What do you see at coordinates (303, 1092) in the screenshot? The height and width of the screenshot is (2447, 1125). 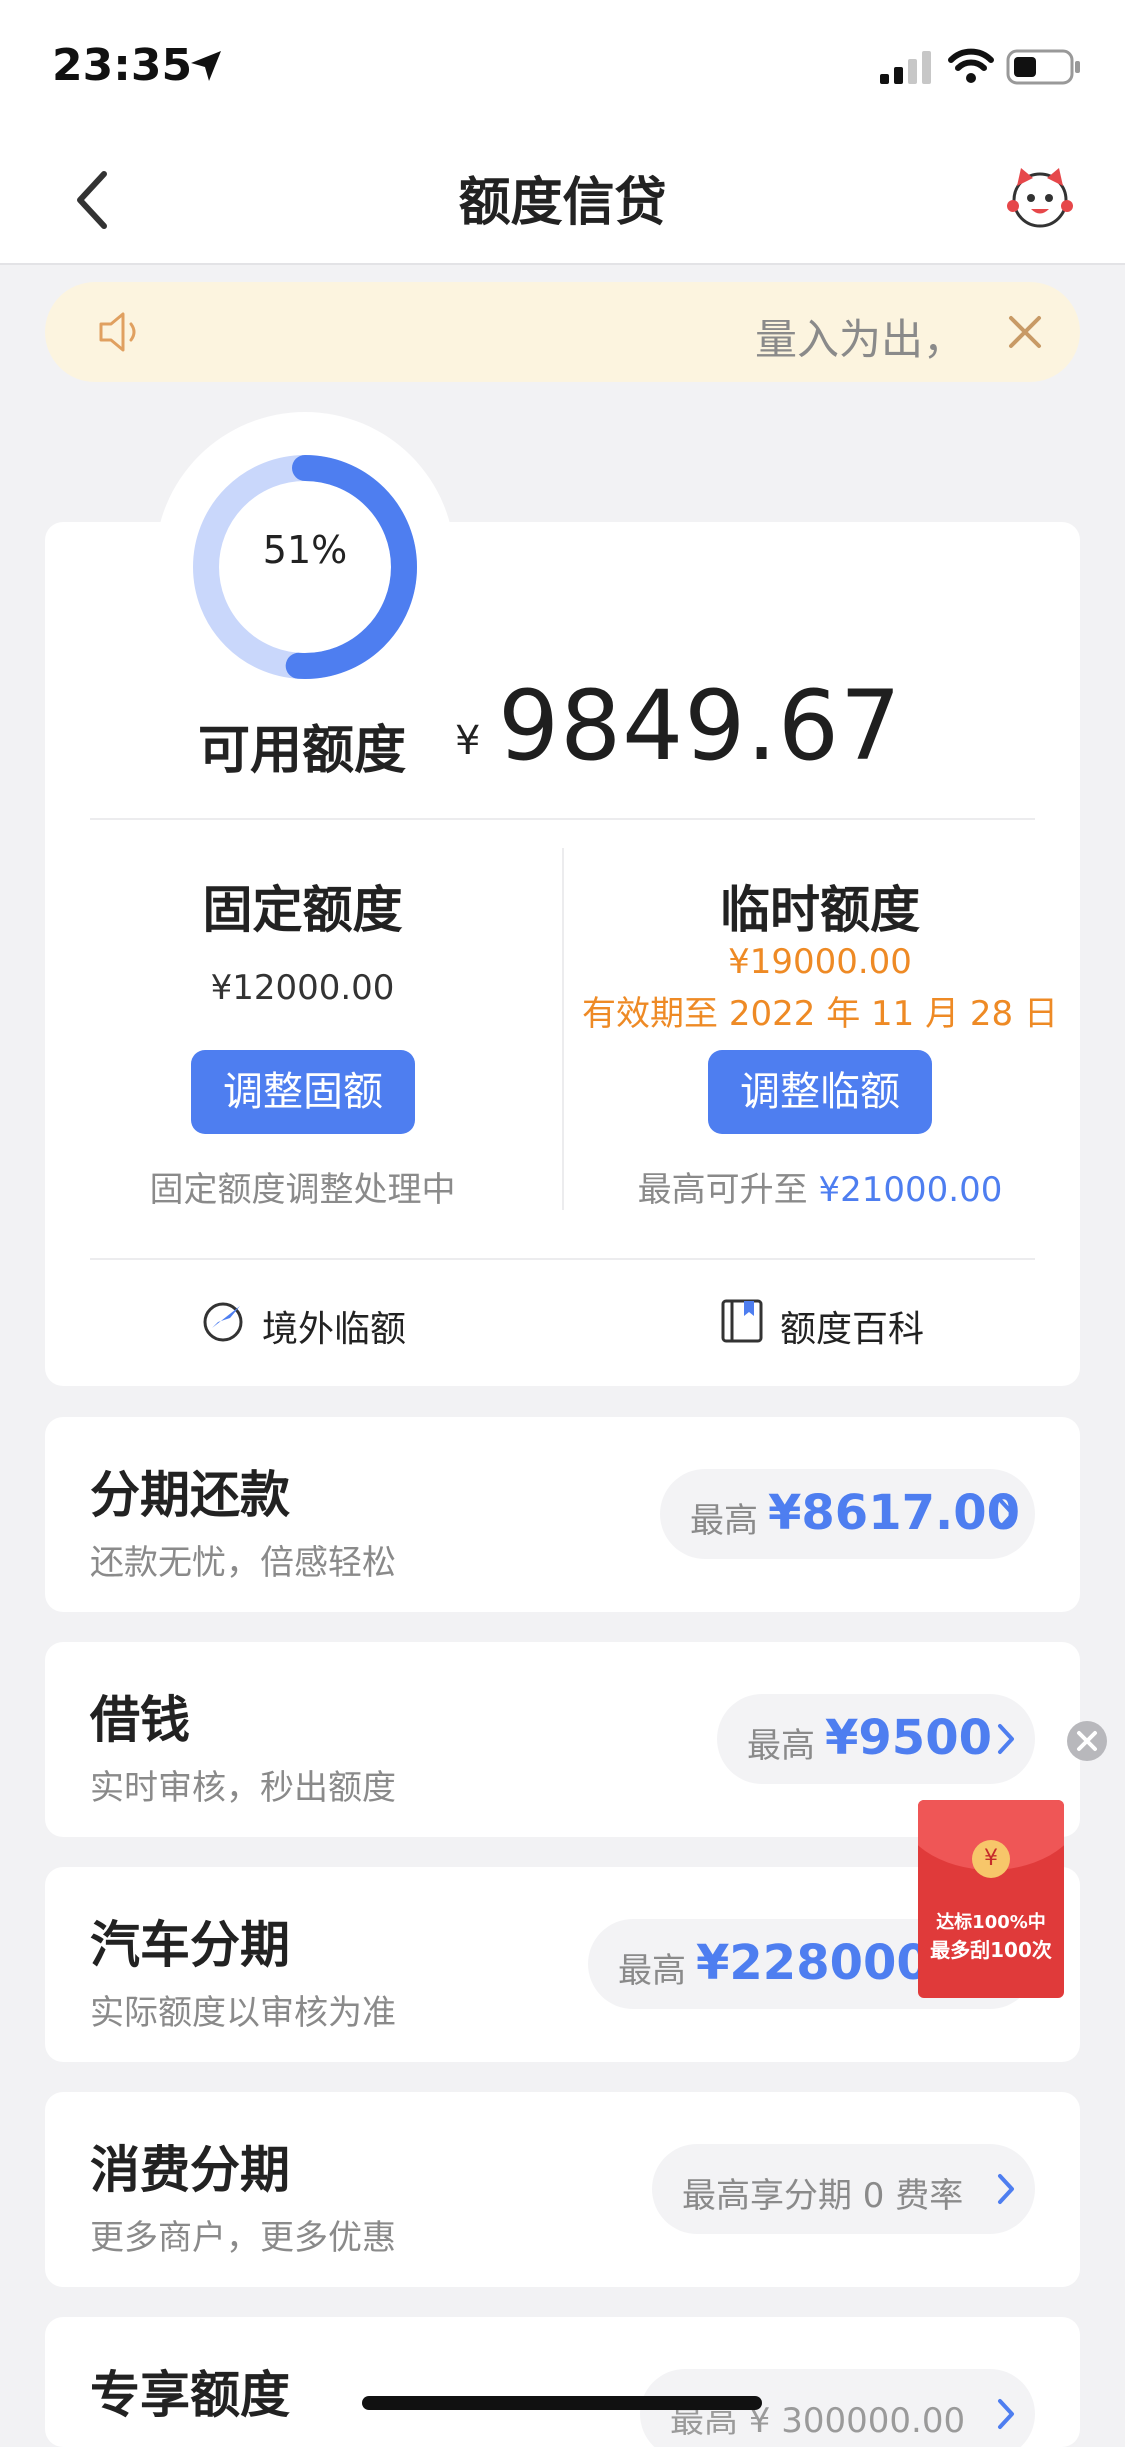 I see `adjust-fixed-button: 调整固额` at bounding box center [303, 1092].